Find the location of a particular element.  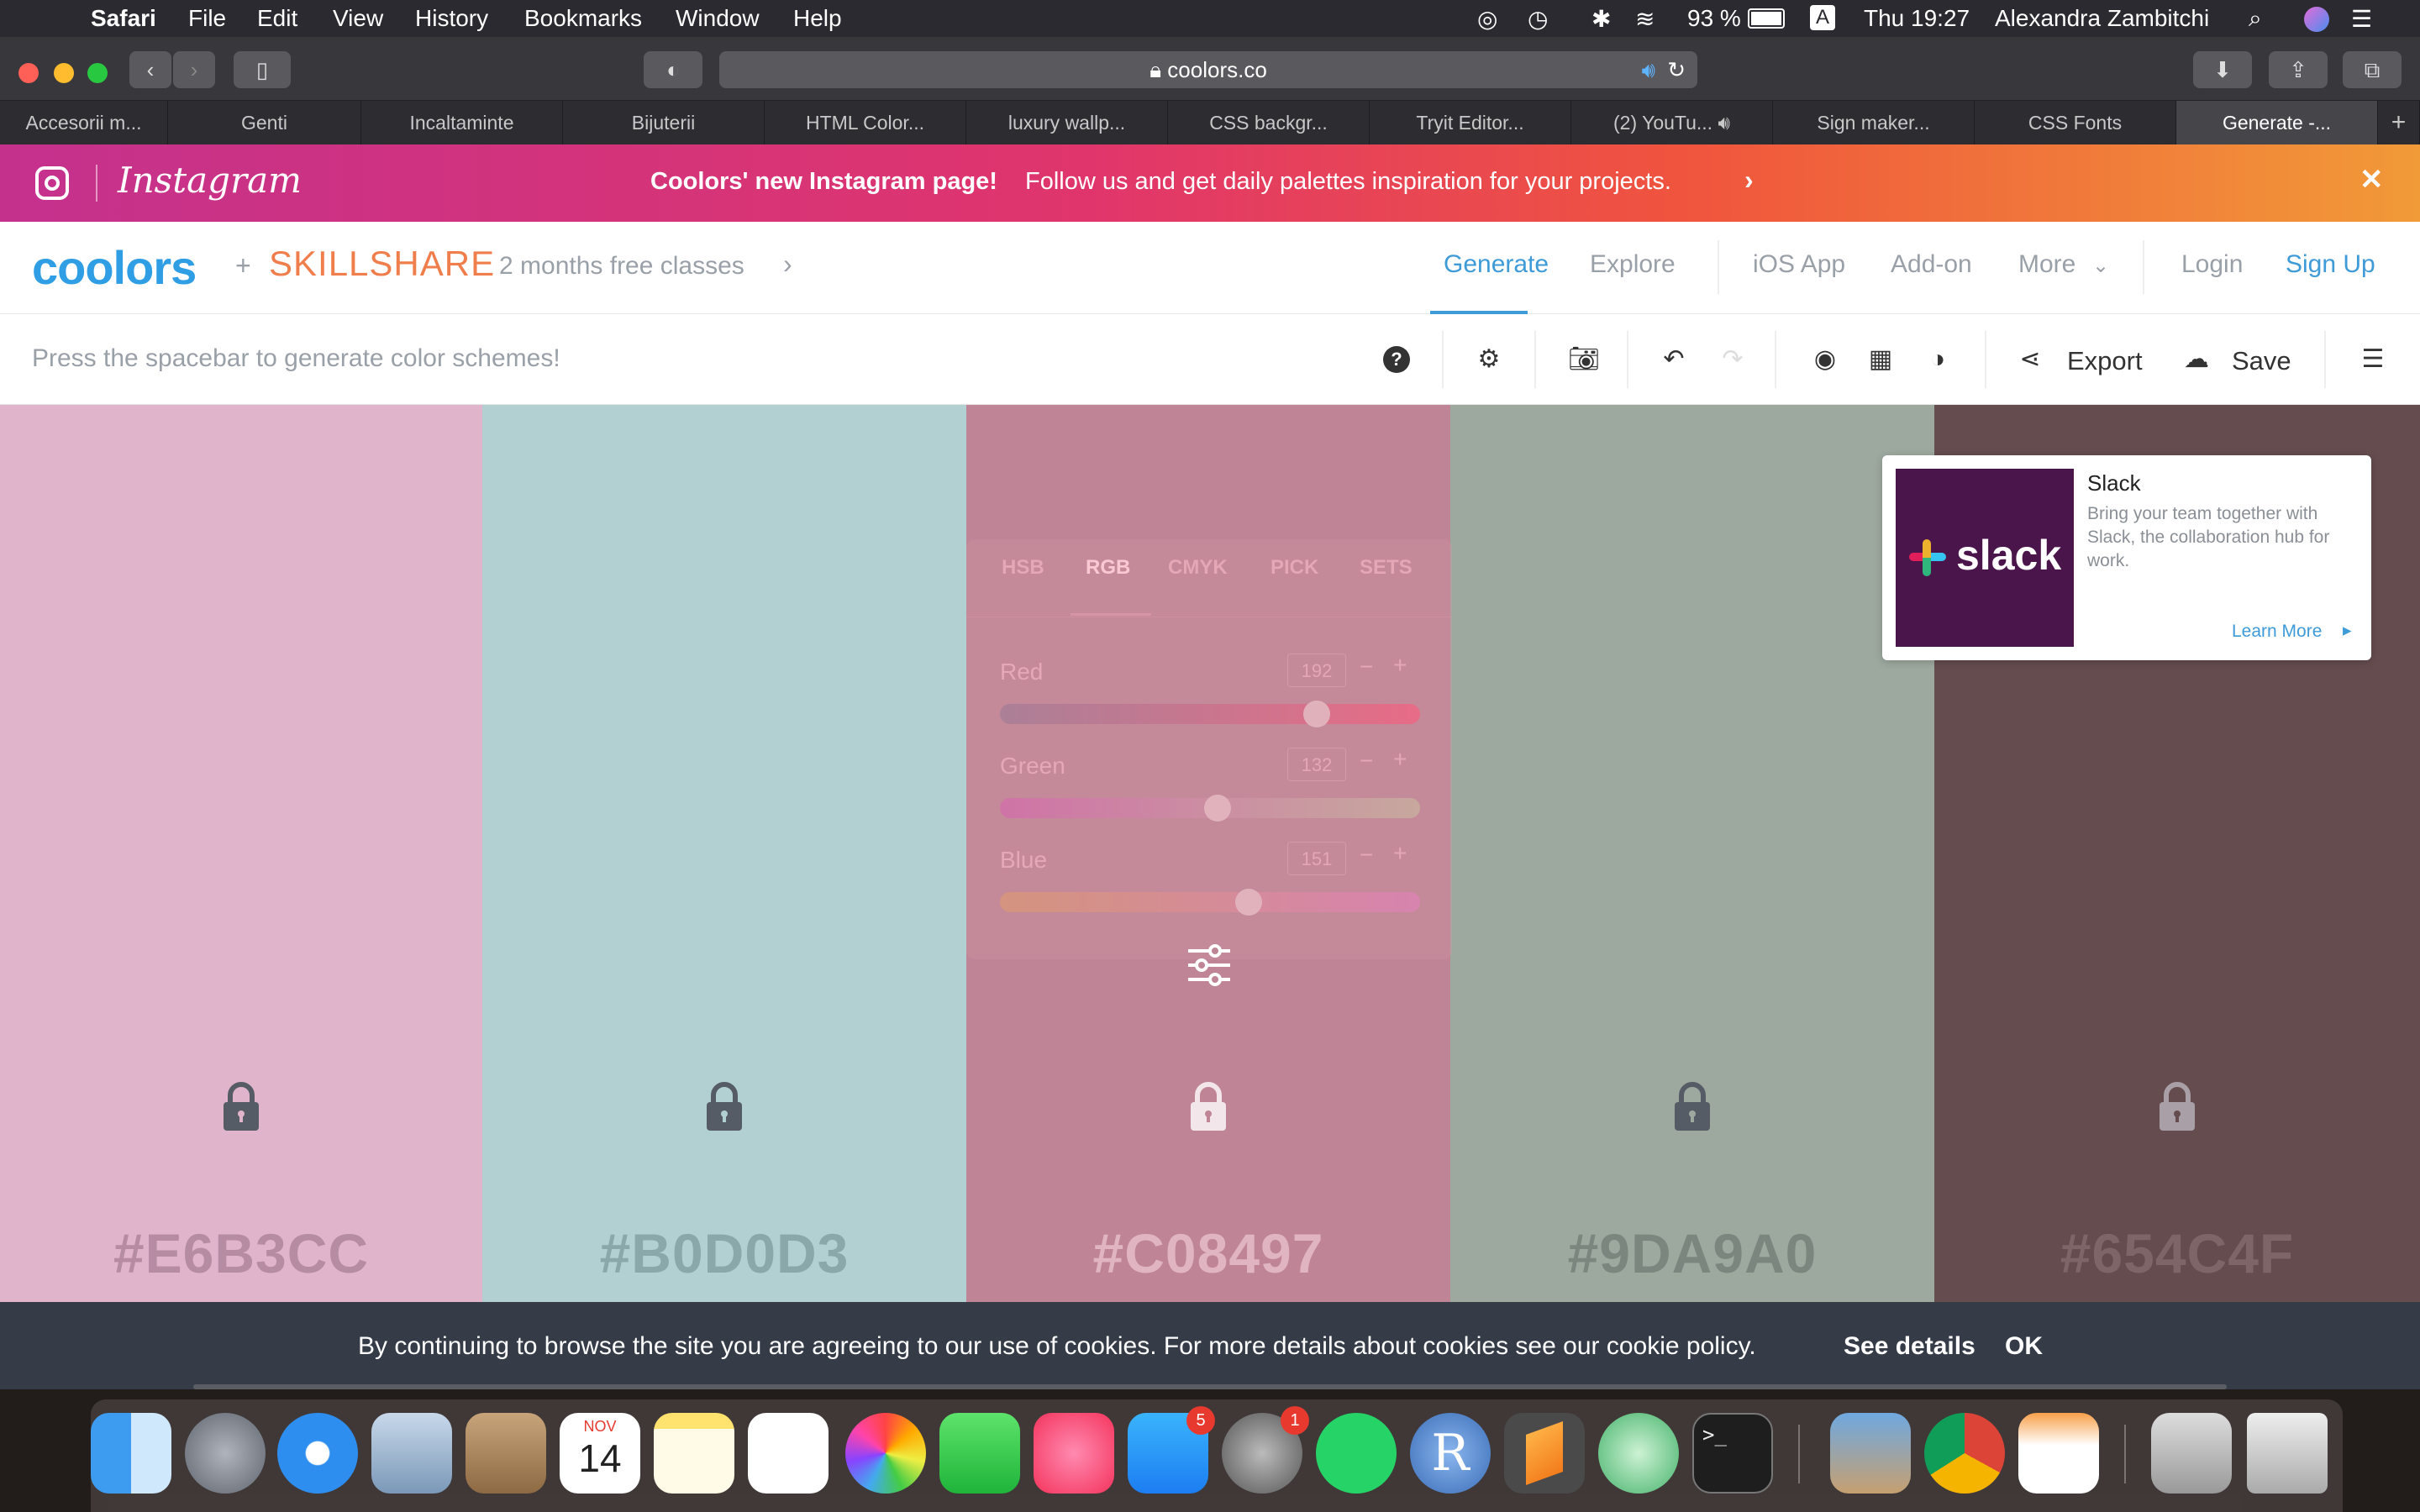

time-machine-icon: ◷ is located at coordinates (1538, 19).